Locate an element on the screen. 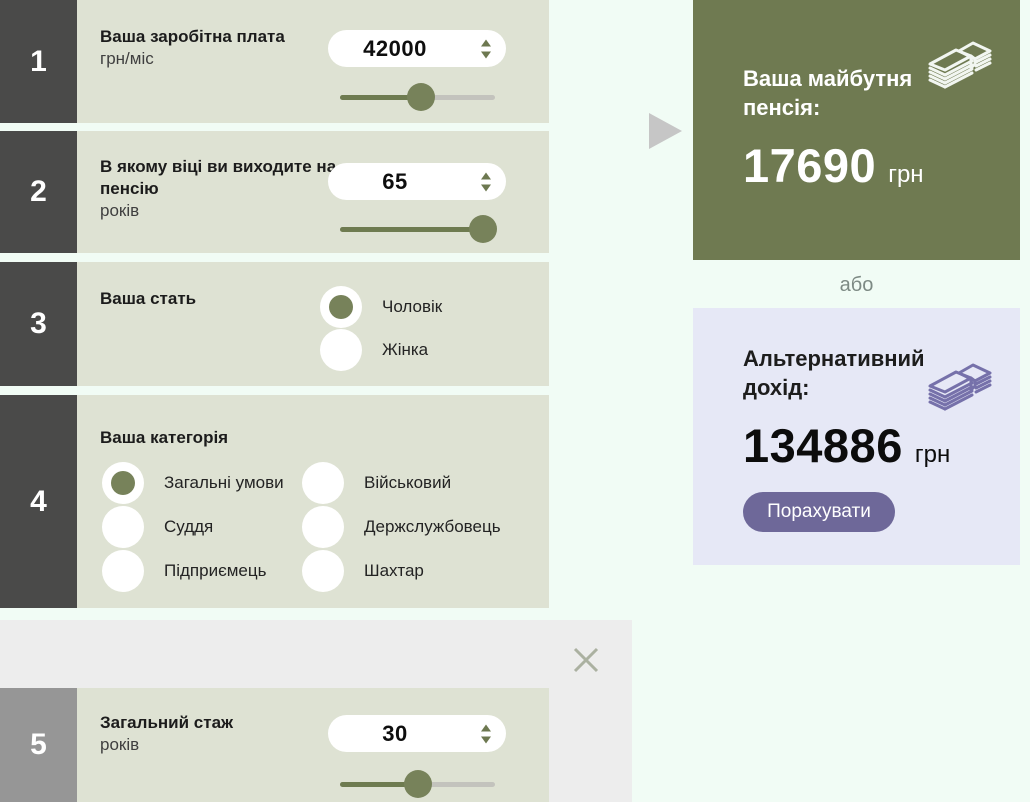 This screenshot has height=802, width=1030. salary-label-text: Ваша заробітна плата is located at coordinates (192, 36).